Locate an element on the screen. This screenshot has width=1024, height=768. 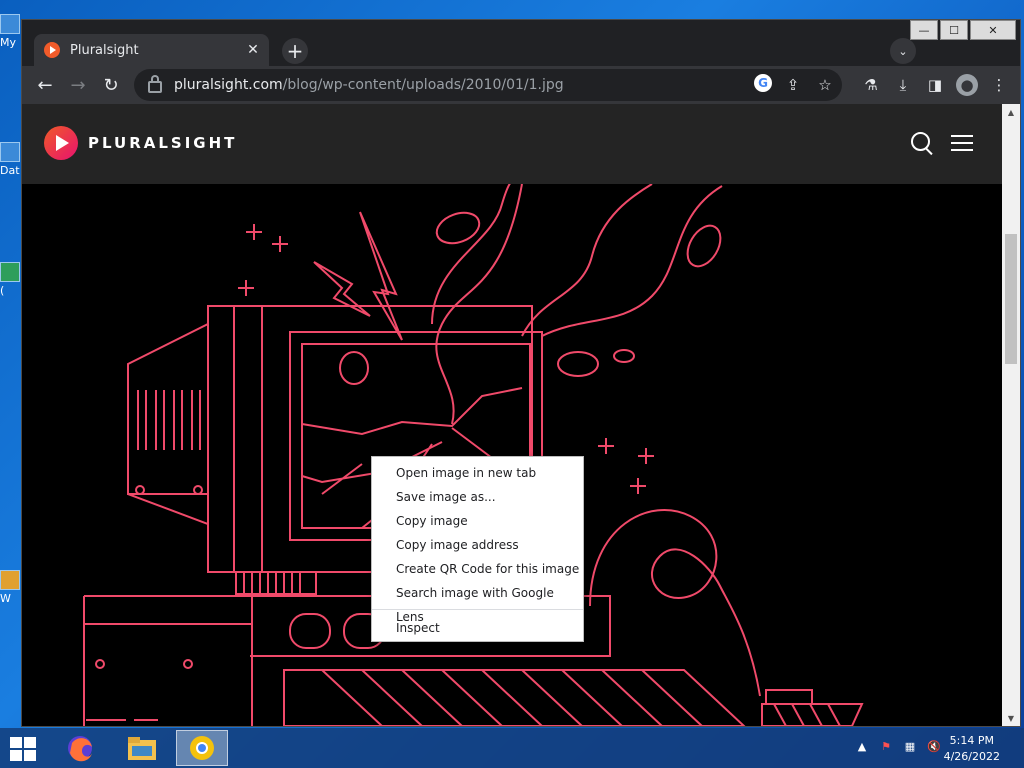
site-menu-icon is located at coordinates (962, 143).